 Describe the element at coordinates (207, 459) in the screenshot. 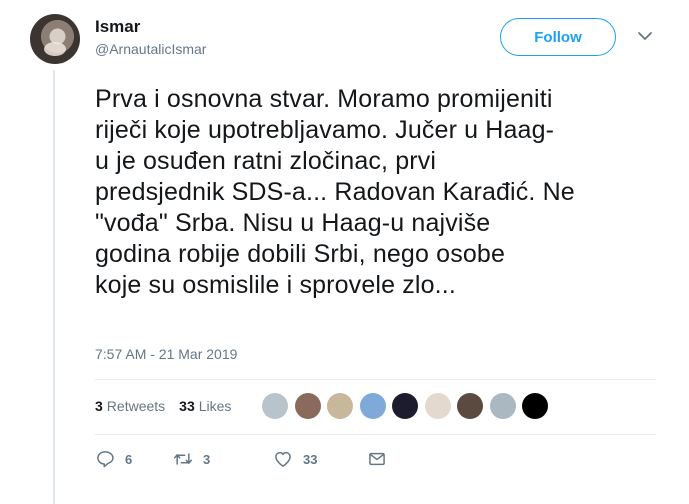

I see `retweet-count: 3` at that location.